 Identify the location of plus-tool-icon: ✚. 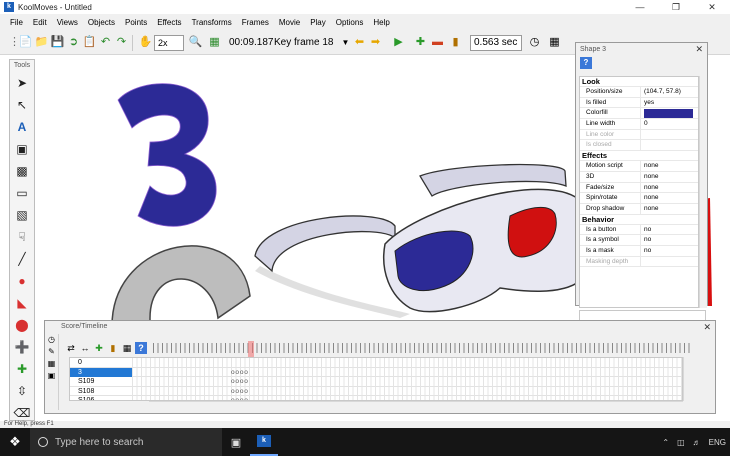
(22, 369).